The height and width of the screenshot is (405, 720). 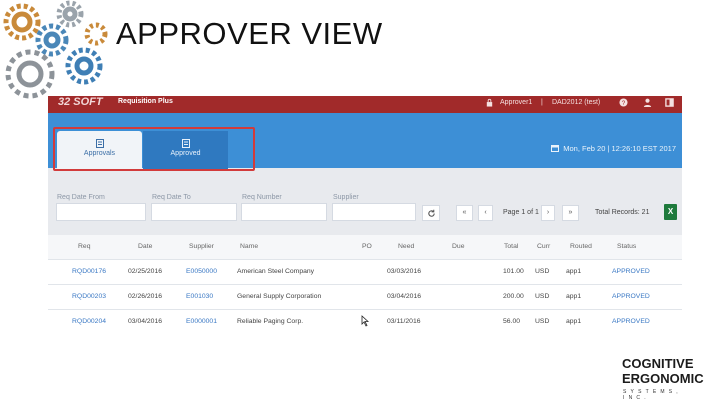 I want to click on date-cell: 02/26/2016, so click(x=145, y=296).